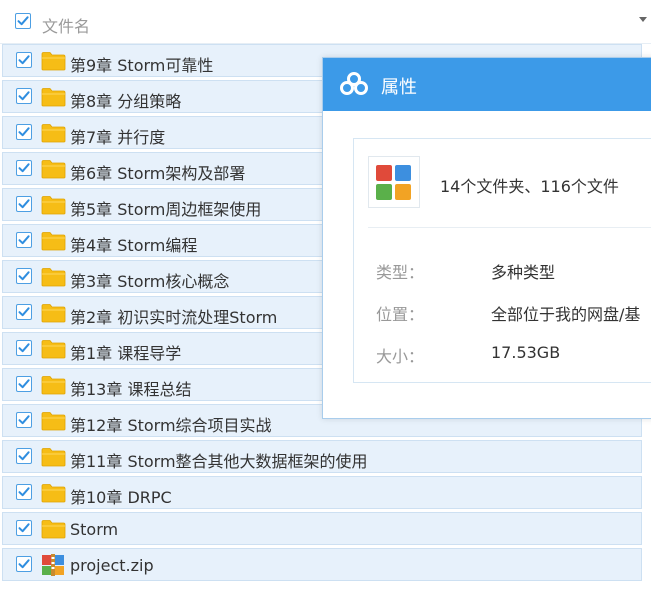 This screenshot has height=589, width=651. What do you see at coordinates (400, 314) in the screenshot?
I see `location-label: 位置：` at bounding box center [400, 314].